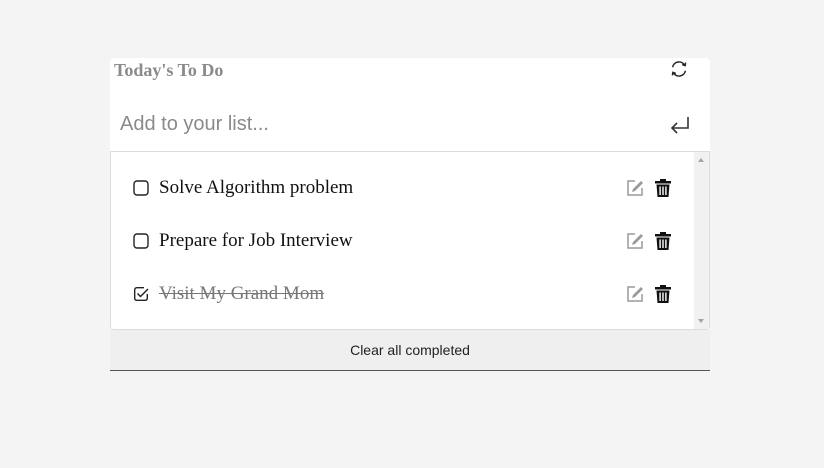  Describe the element at coordinates (141, 294) in the screenshot. I see `todo-checkbox-checked` at that location.